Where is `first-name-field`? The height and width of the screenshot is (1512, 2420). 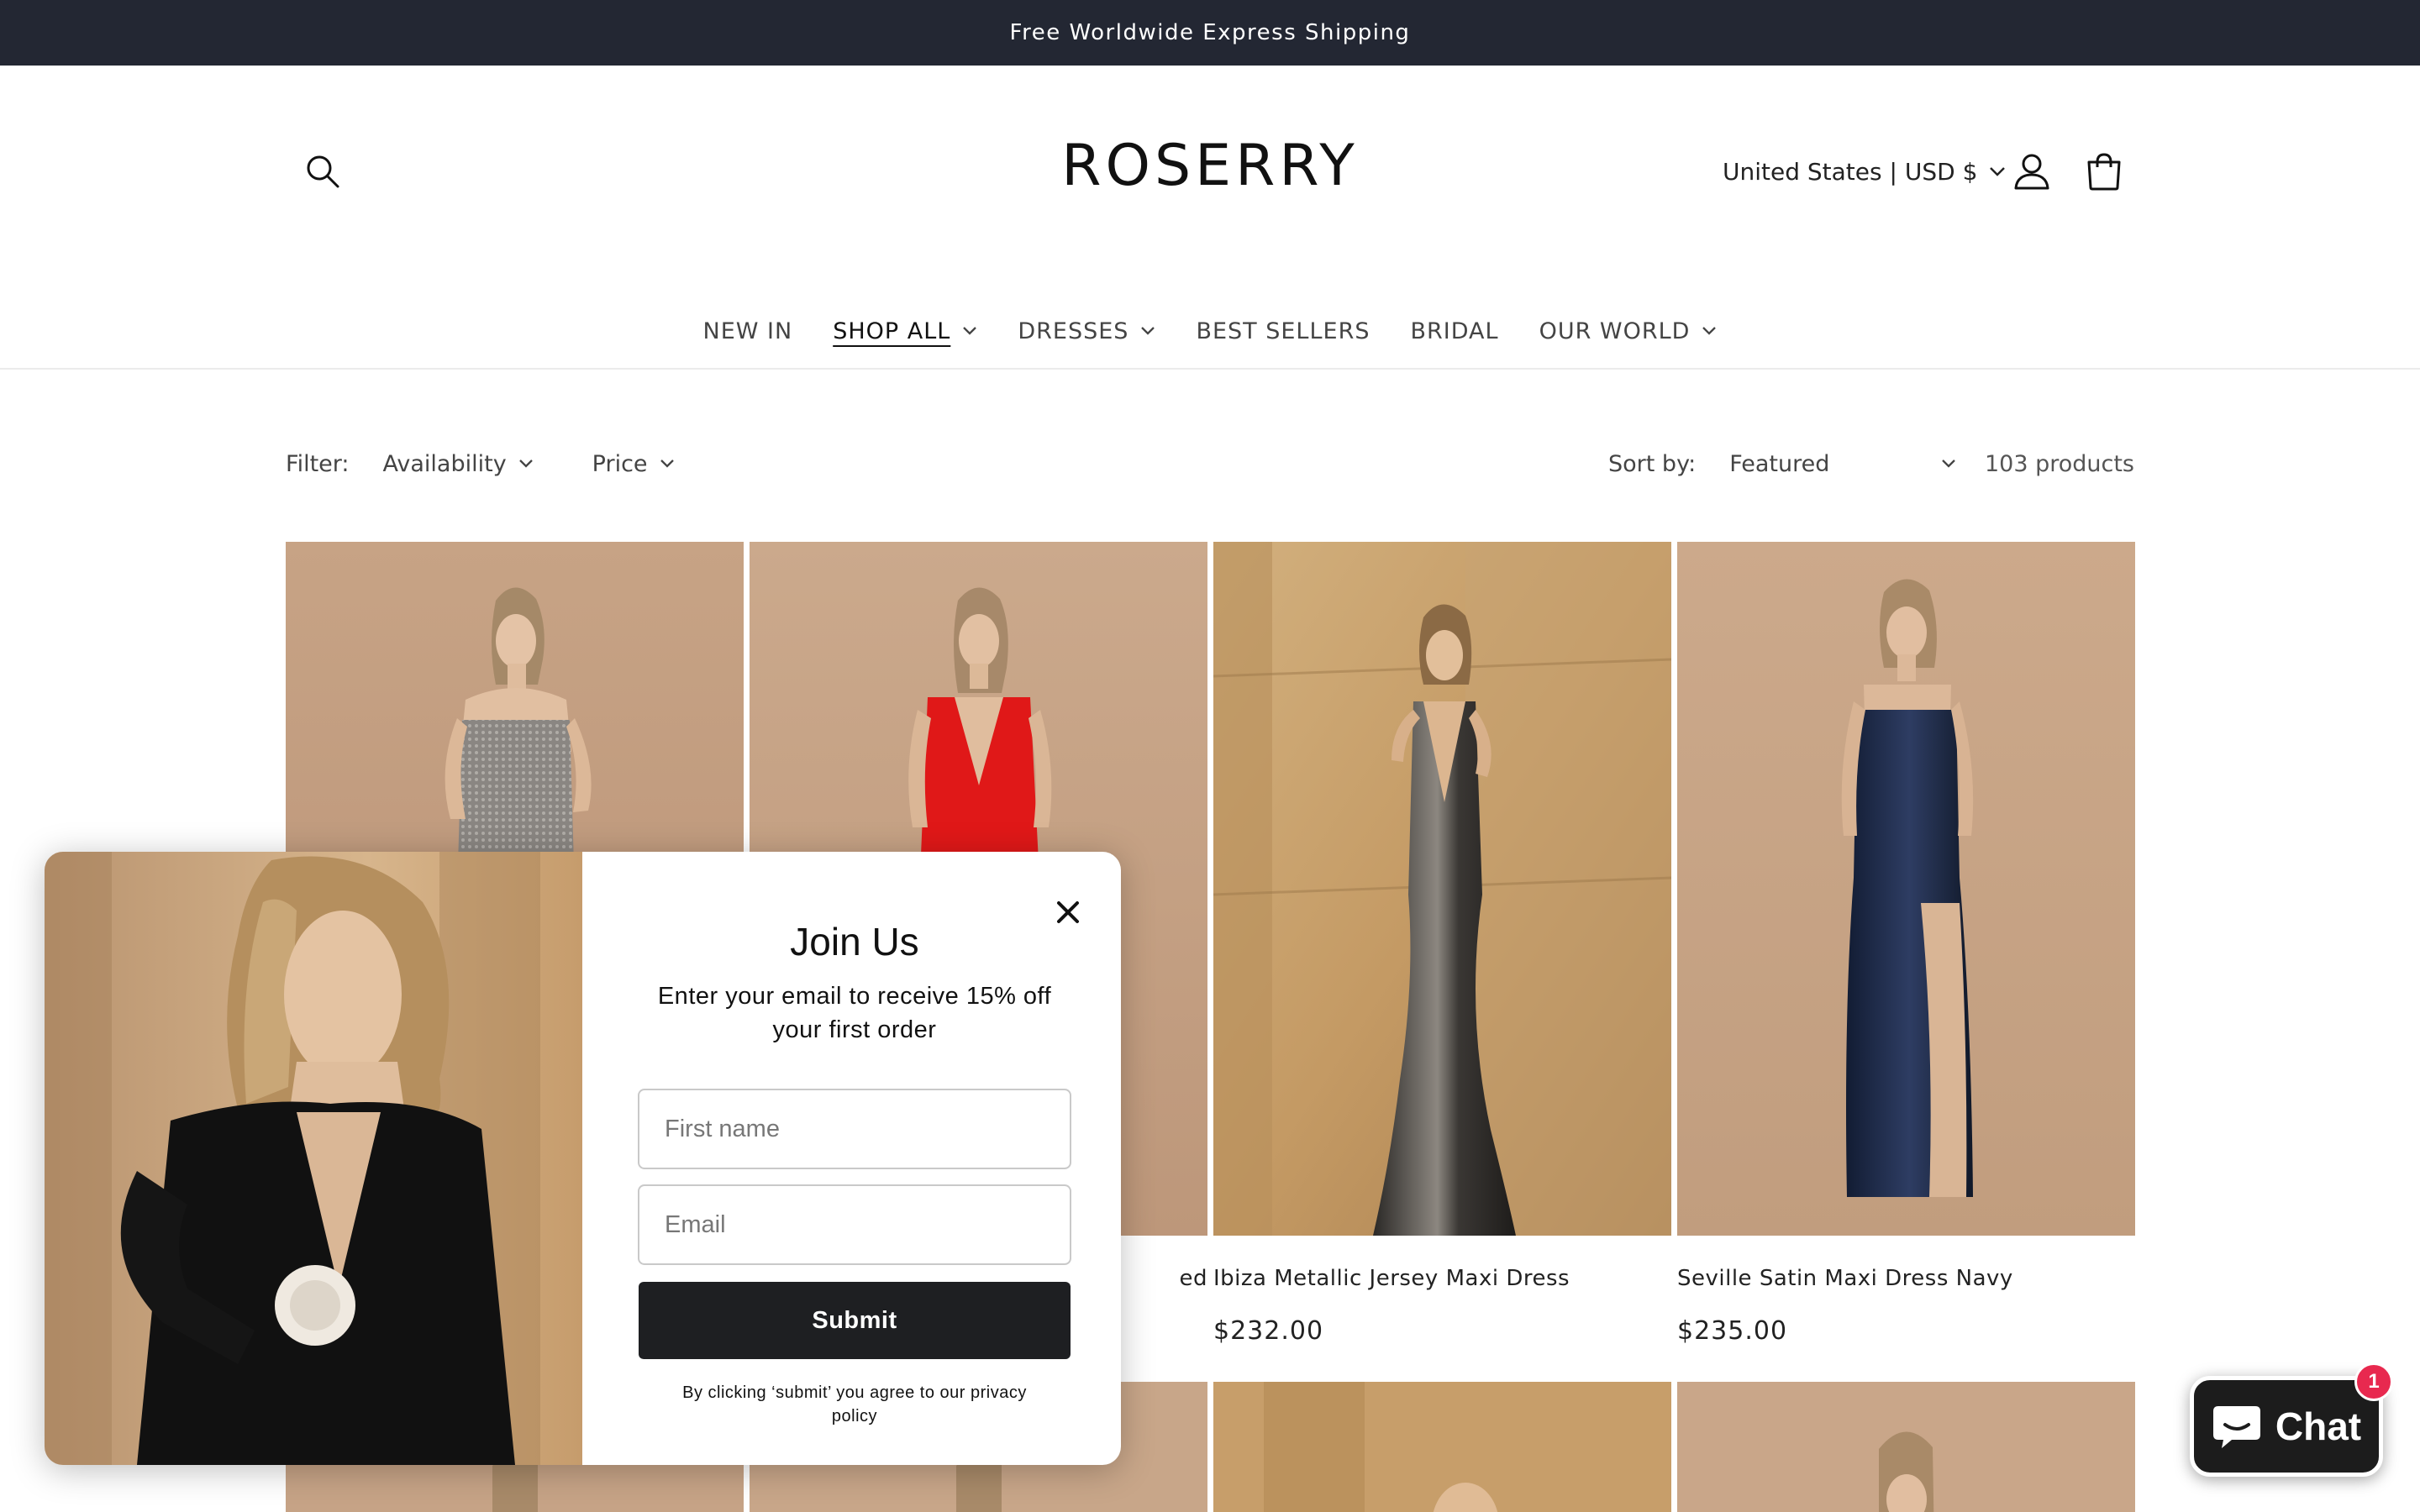 first-name-field is located at coordinates (855, 1129).